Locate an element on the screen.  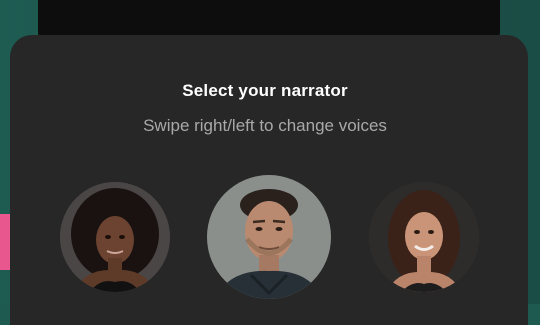
sheet-title: Select your narrator is located at coordinates (265, 90).